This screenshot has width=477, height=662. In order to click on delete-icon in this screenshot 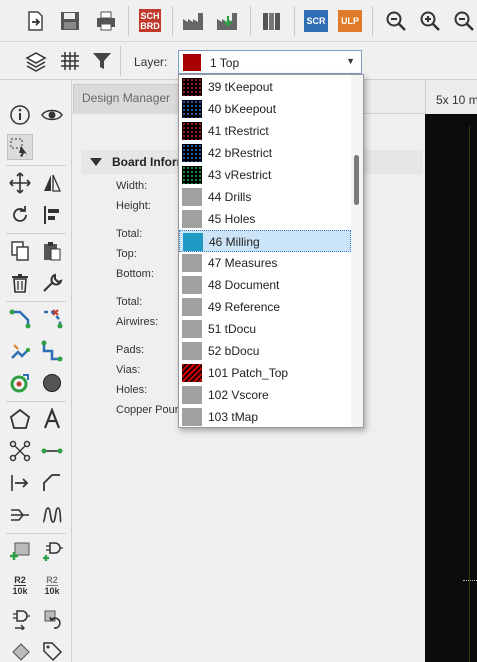, I will do `click(20, 283)`.